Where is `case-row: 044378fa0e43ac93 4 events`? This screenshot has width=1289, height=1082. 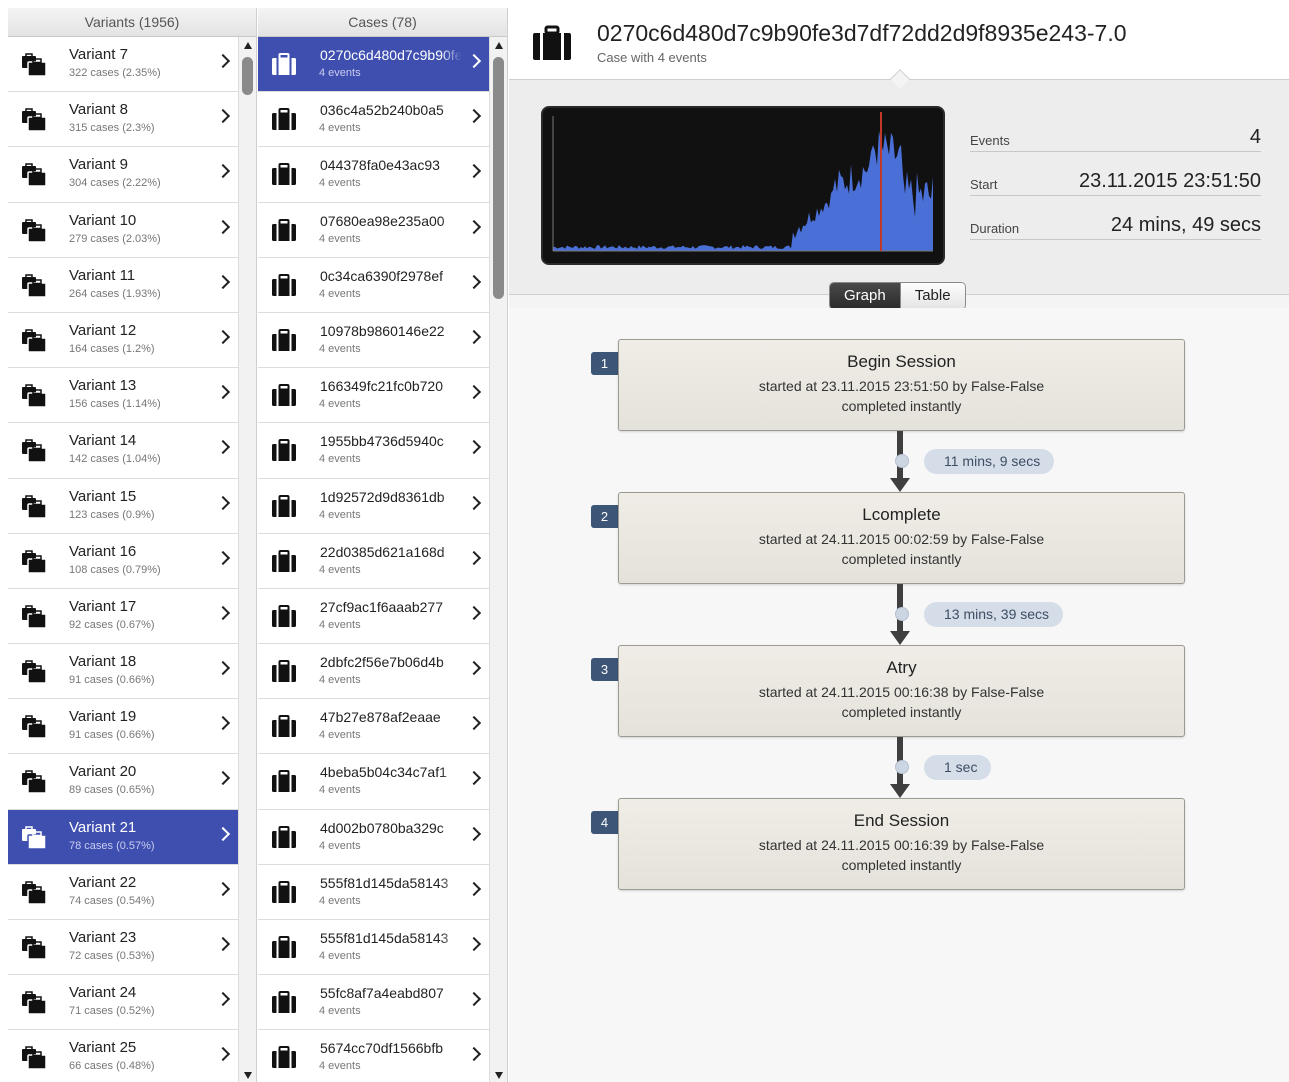
case-row: 044378fa0e43ac93 4 events is located at coordinates (373, 175).